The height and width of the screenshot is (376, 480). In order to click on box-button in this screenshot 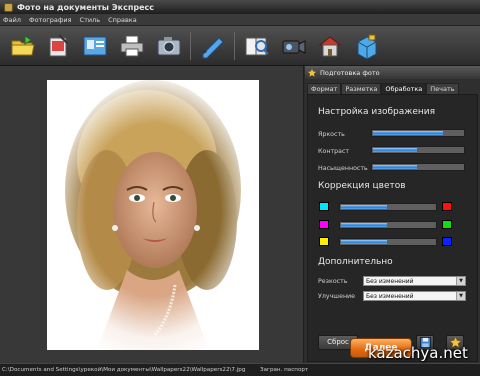, I will do `click(366, 45)`.